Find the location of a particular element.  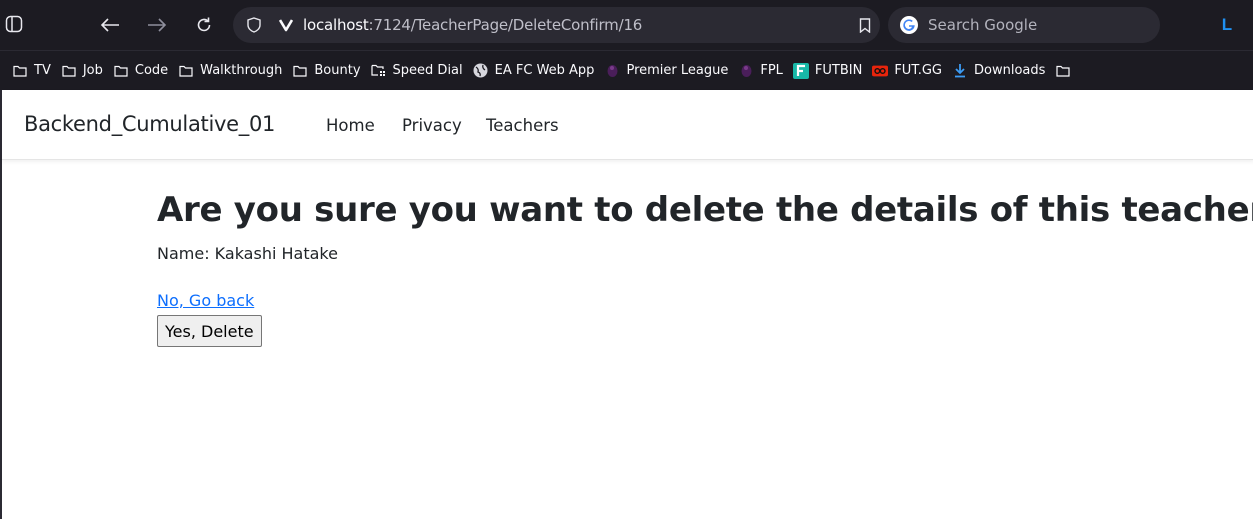

premier-league-icon is located at coordinates (612, 71).